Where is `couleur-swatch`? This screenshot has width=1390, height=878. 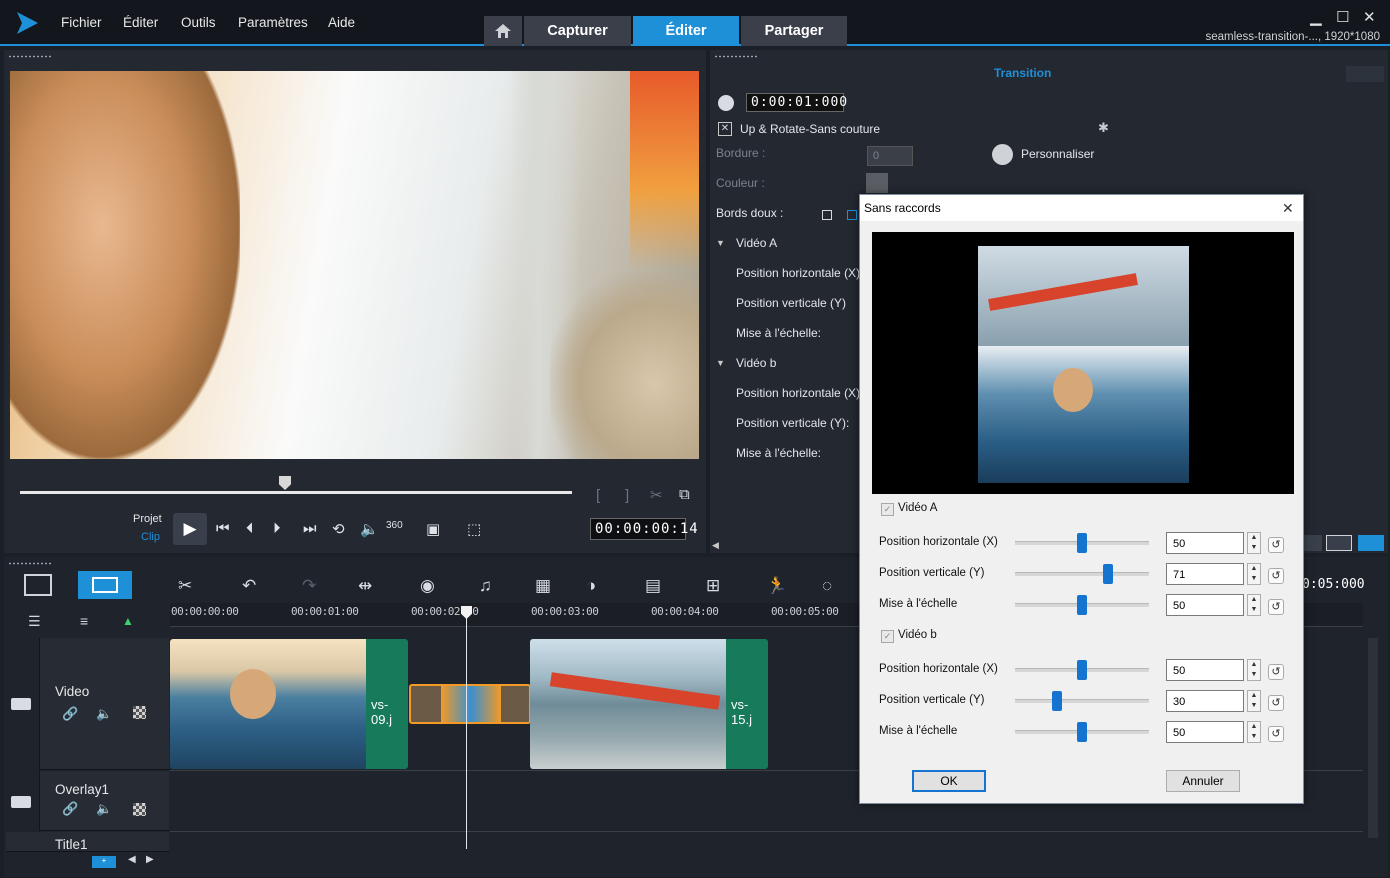 couleur-swatch is located at coordinates (877, 183).